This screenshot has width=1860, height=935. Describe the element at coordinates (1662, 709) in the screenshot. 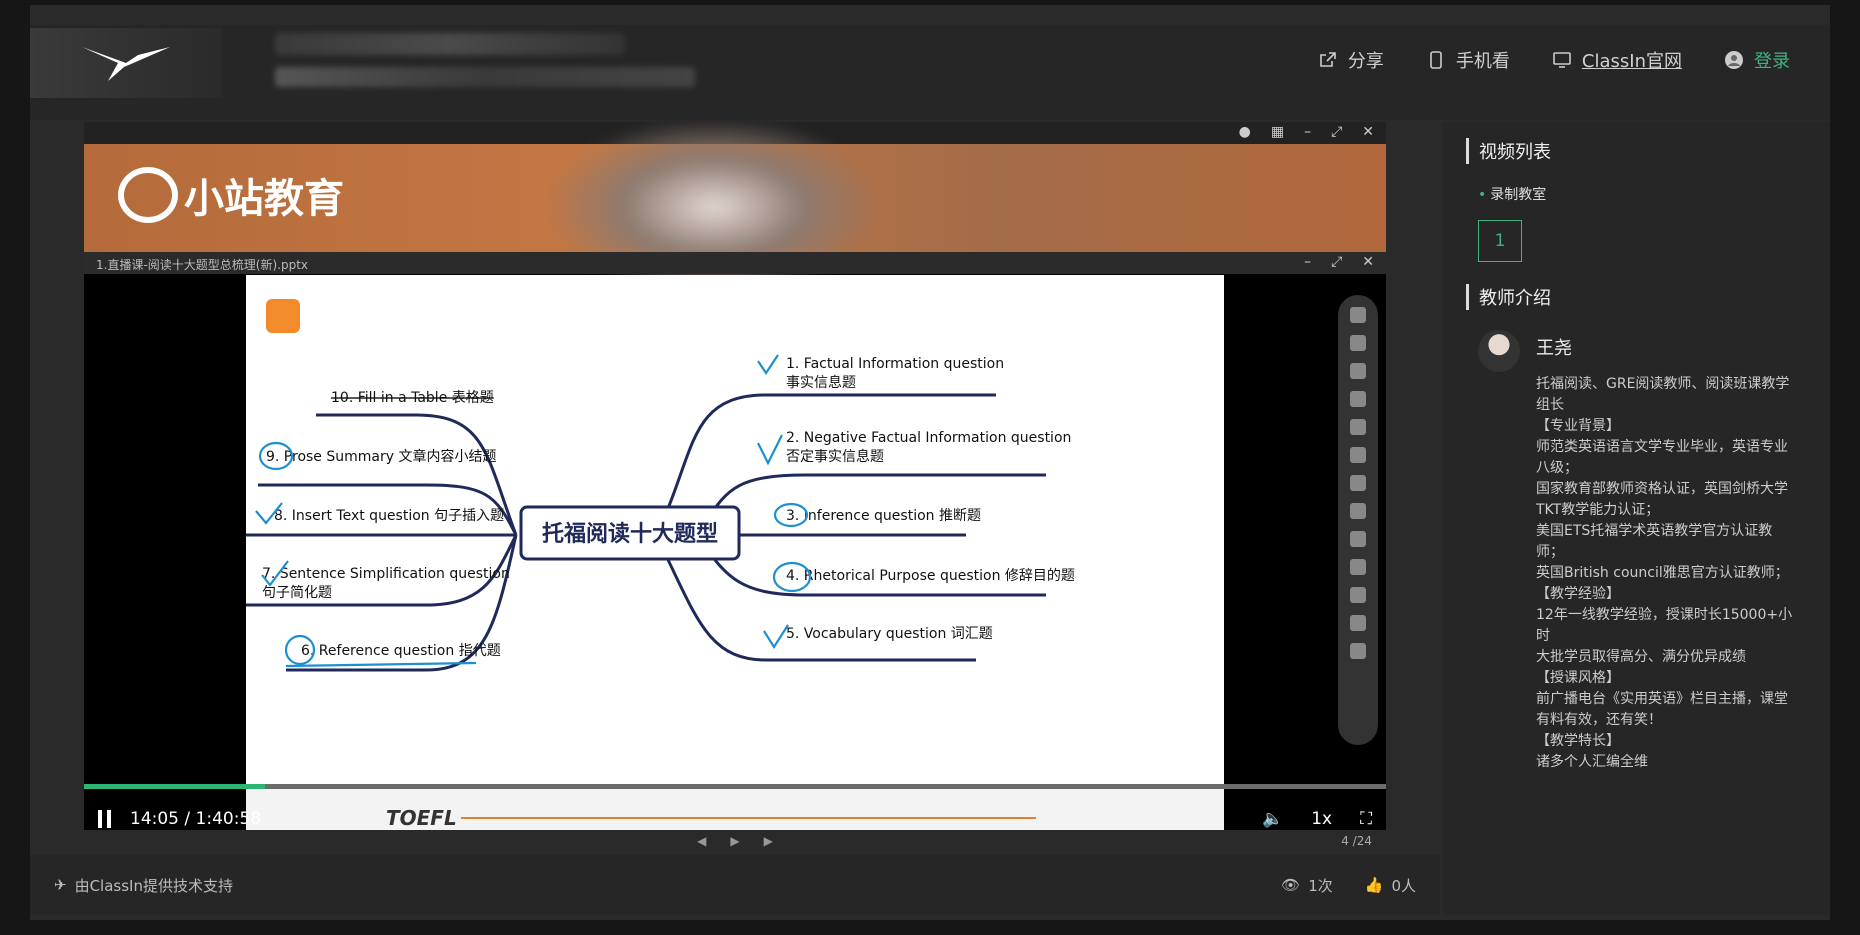

I see `bio-line: 前广播电台《实用英语》栏目主播，课堂有料有效，还有笑！` at that location.